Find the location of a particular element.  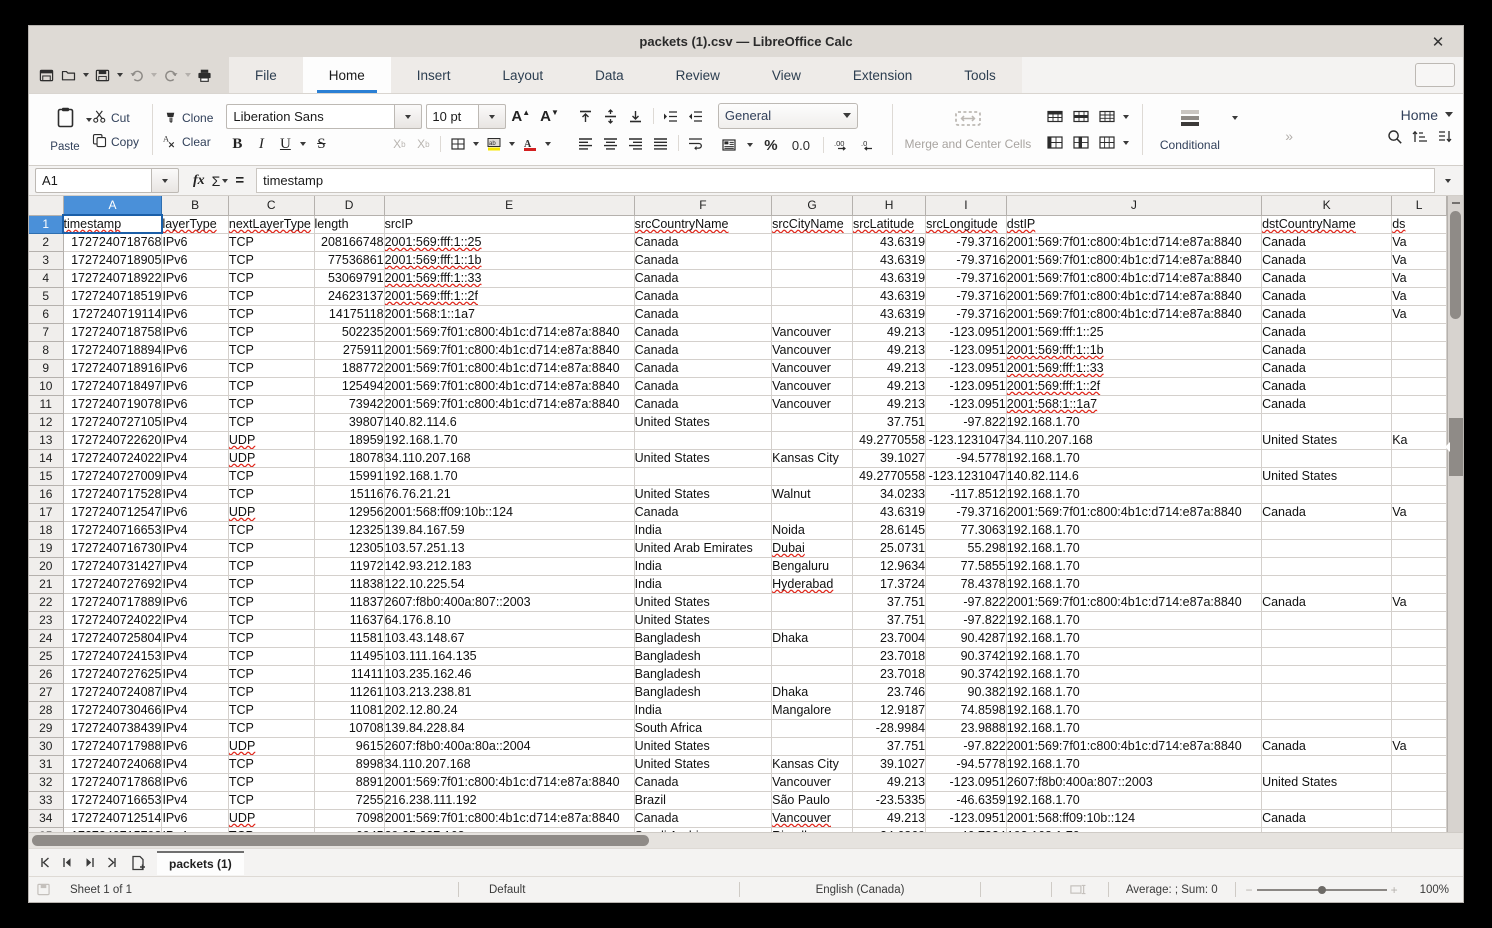

cell-D28: 11081 is located at coordinates (349, 710).